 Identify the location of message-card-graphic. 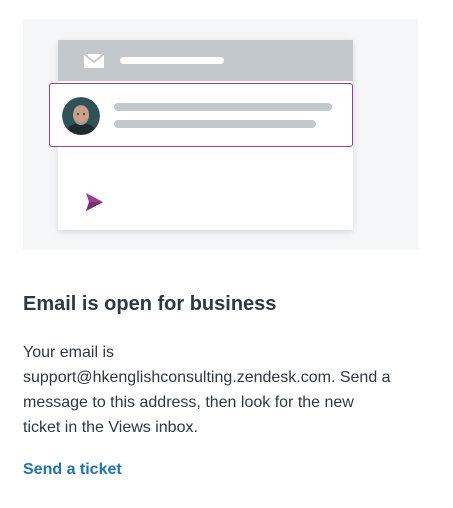
(201, 115).